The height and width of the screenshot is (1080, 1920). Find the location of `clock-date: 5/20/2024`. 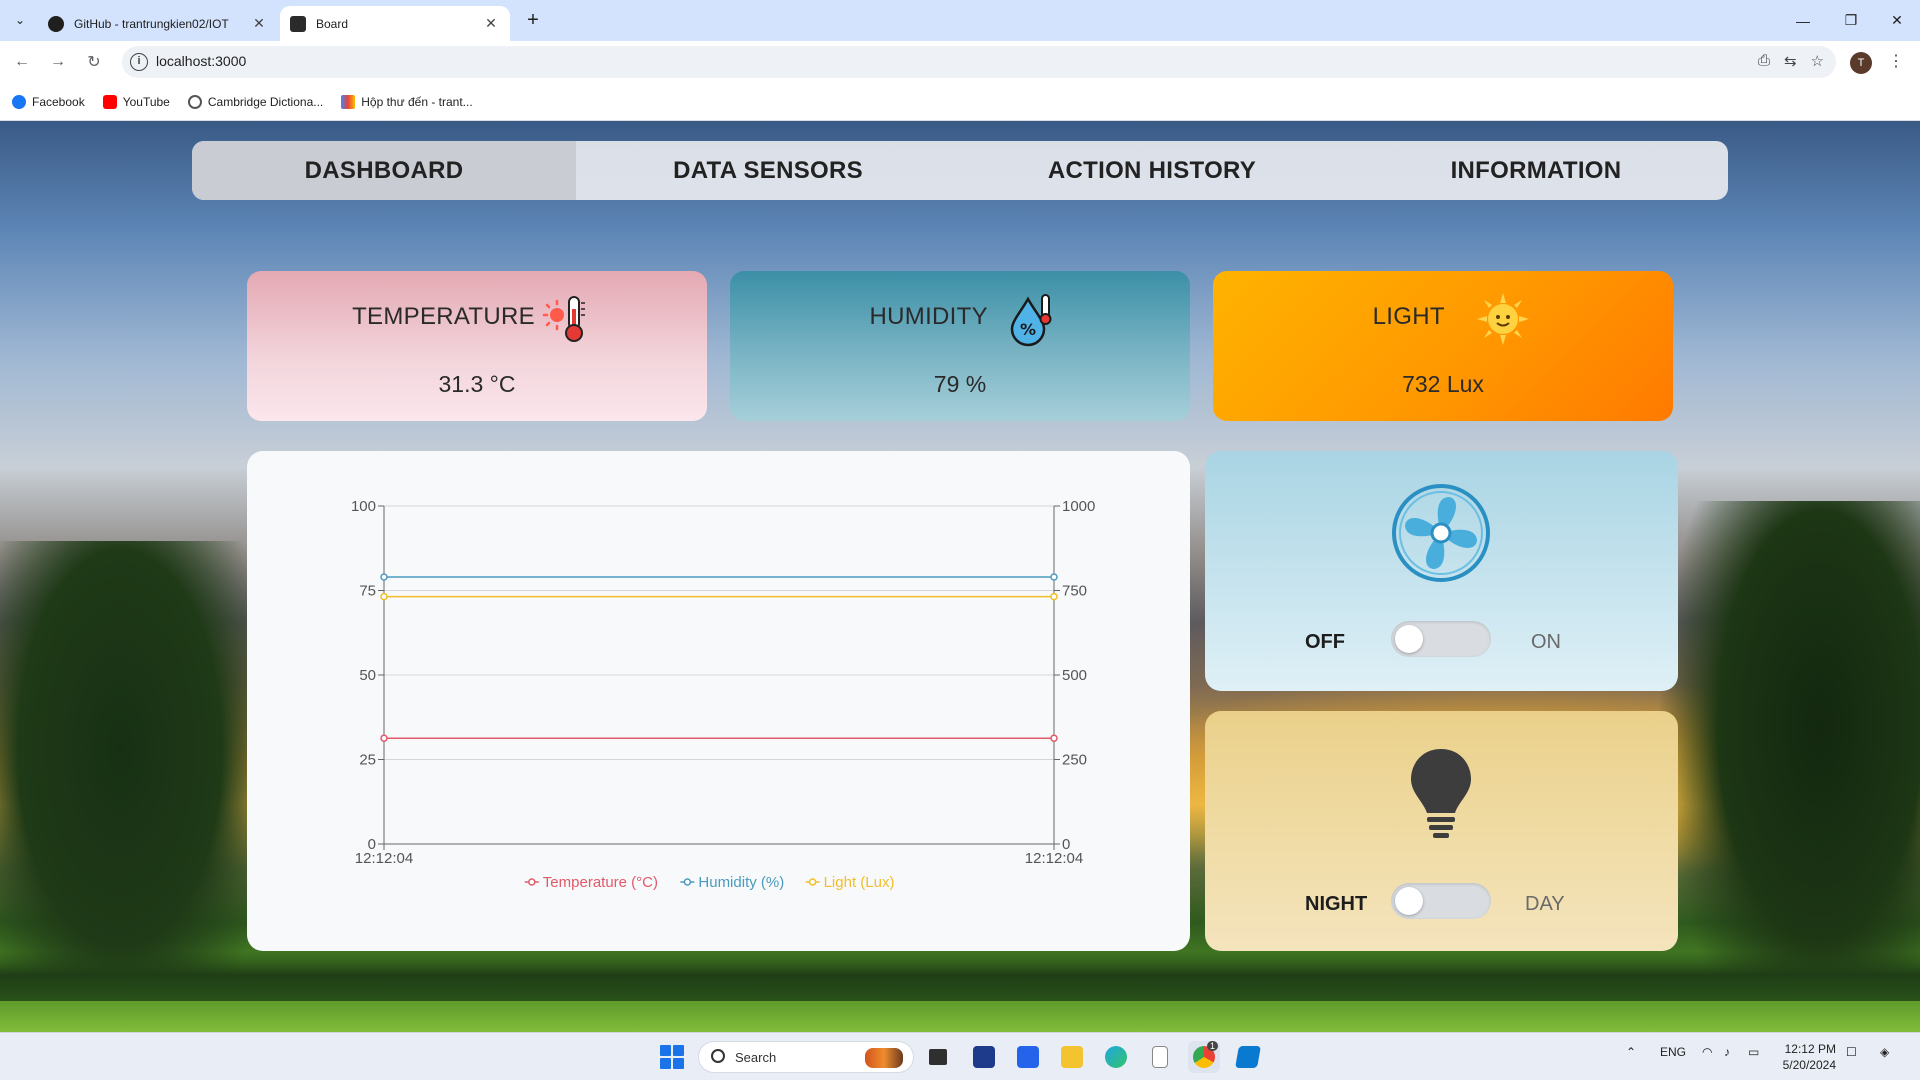

clock-date: 5/20/2024 is located at coordinates (1809, 1065).